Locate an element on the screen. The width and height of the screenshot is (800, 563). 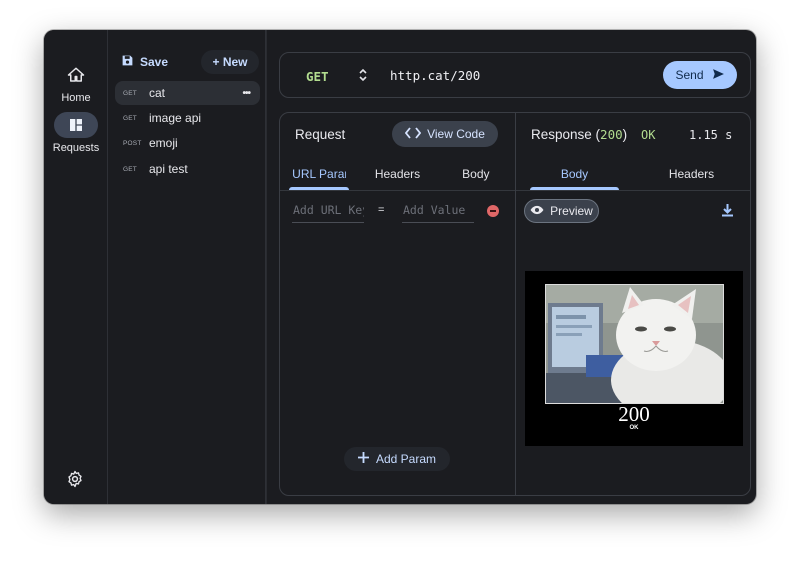
save-button: Save is located at coordinates (144, 62).